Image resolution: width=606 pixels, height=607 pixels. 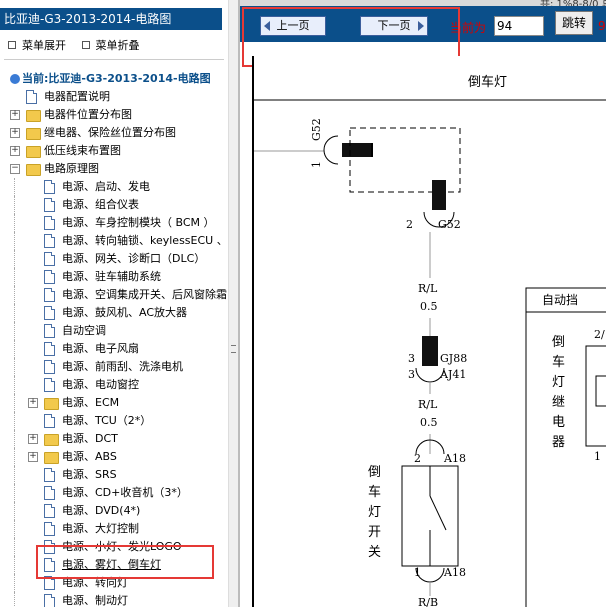 I want to click on tree-item-label: 电源、电动窗控, so click(x=100, y=384).